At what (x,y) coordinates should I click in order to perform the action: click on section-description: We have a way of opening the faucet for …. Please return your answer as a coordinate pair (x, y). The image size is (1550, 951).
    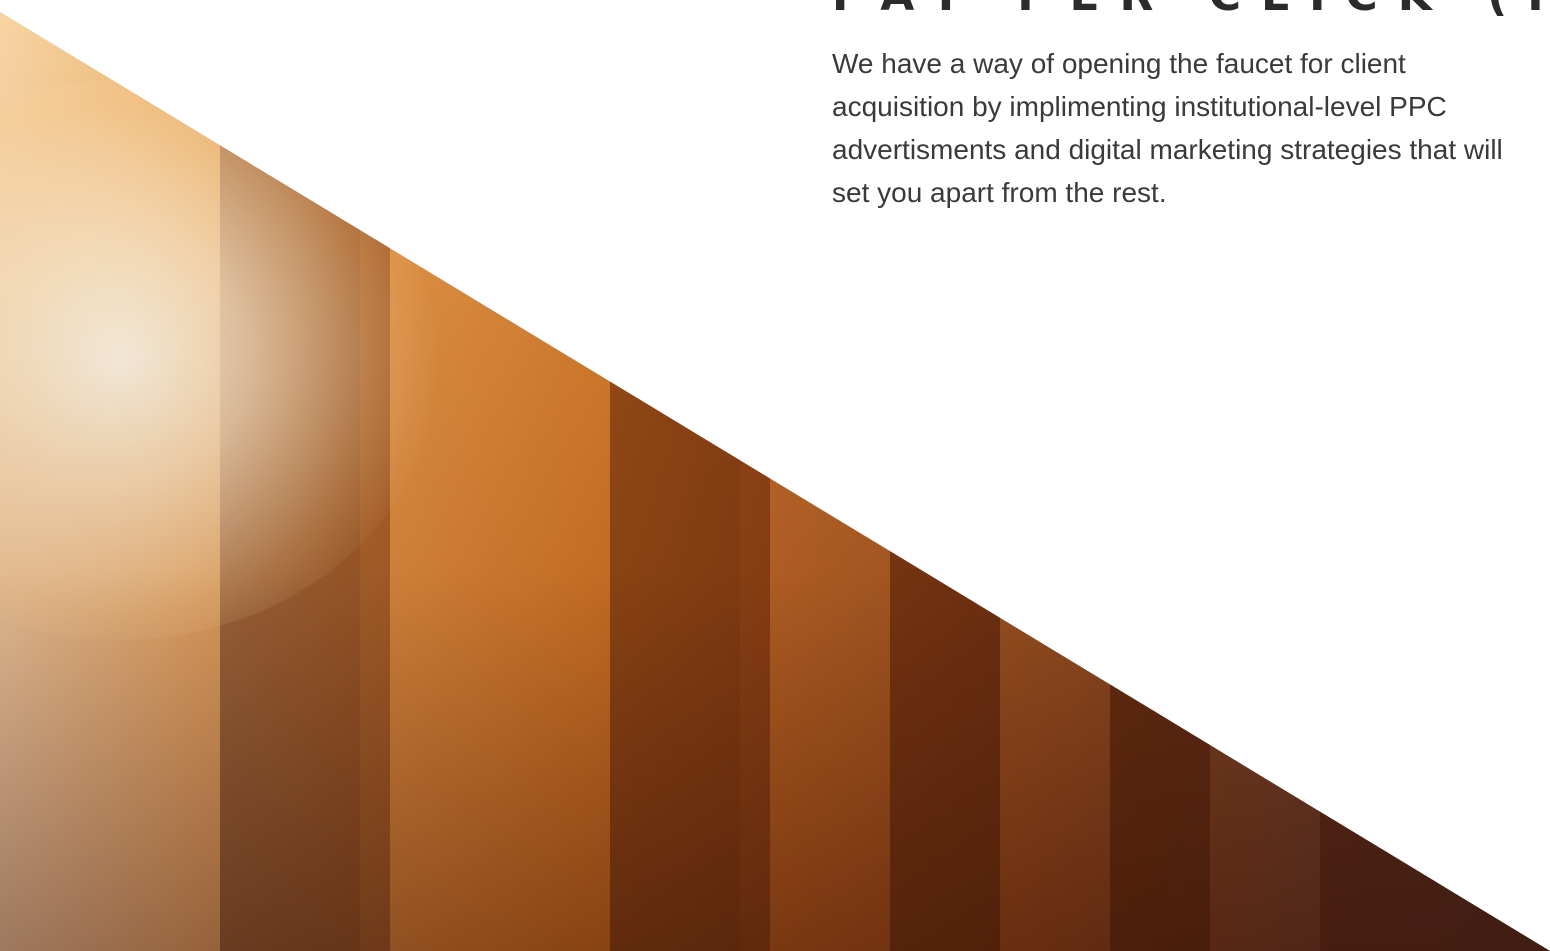
    Looking at the image, I should click on (1167, 128).